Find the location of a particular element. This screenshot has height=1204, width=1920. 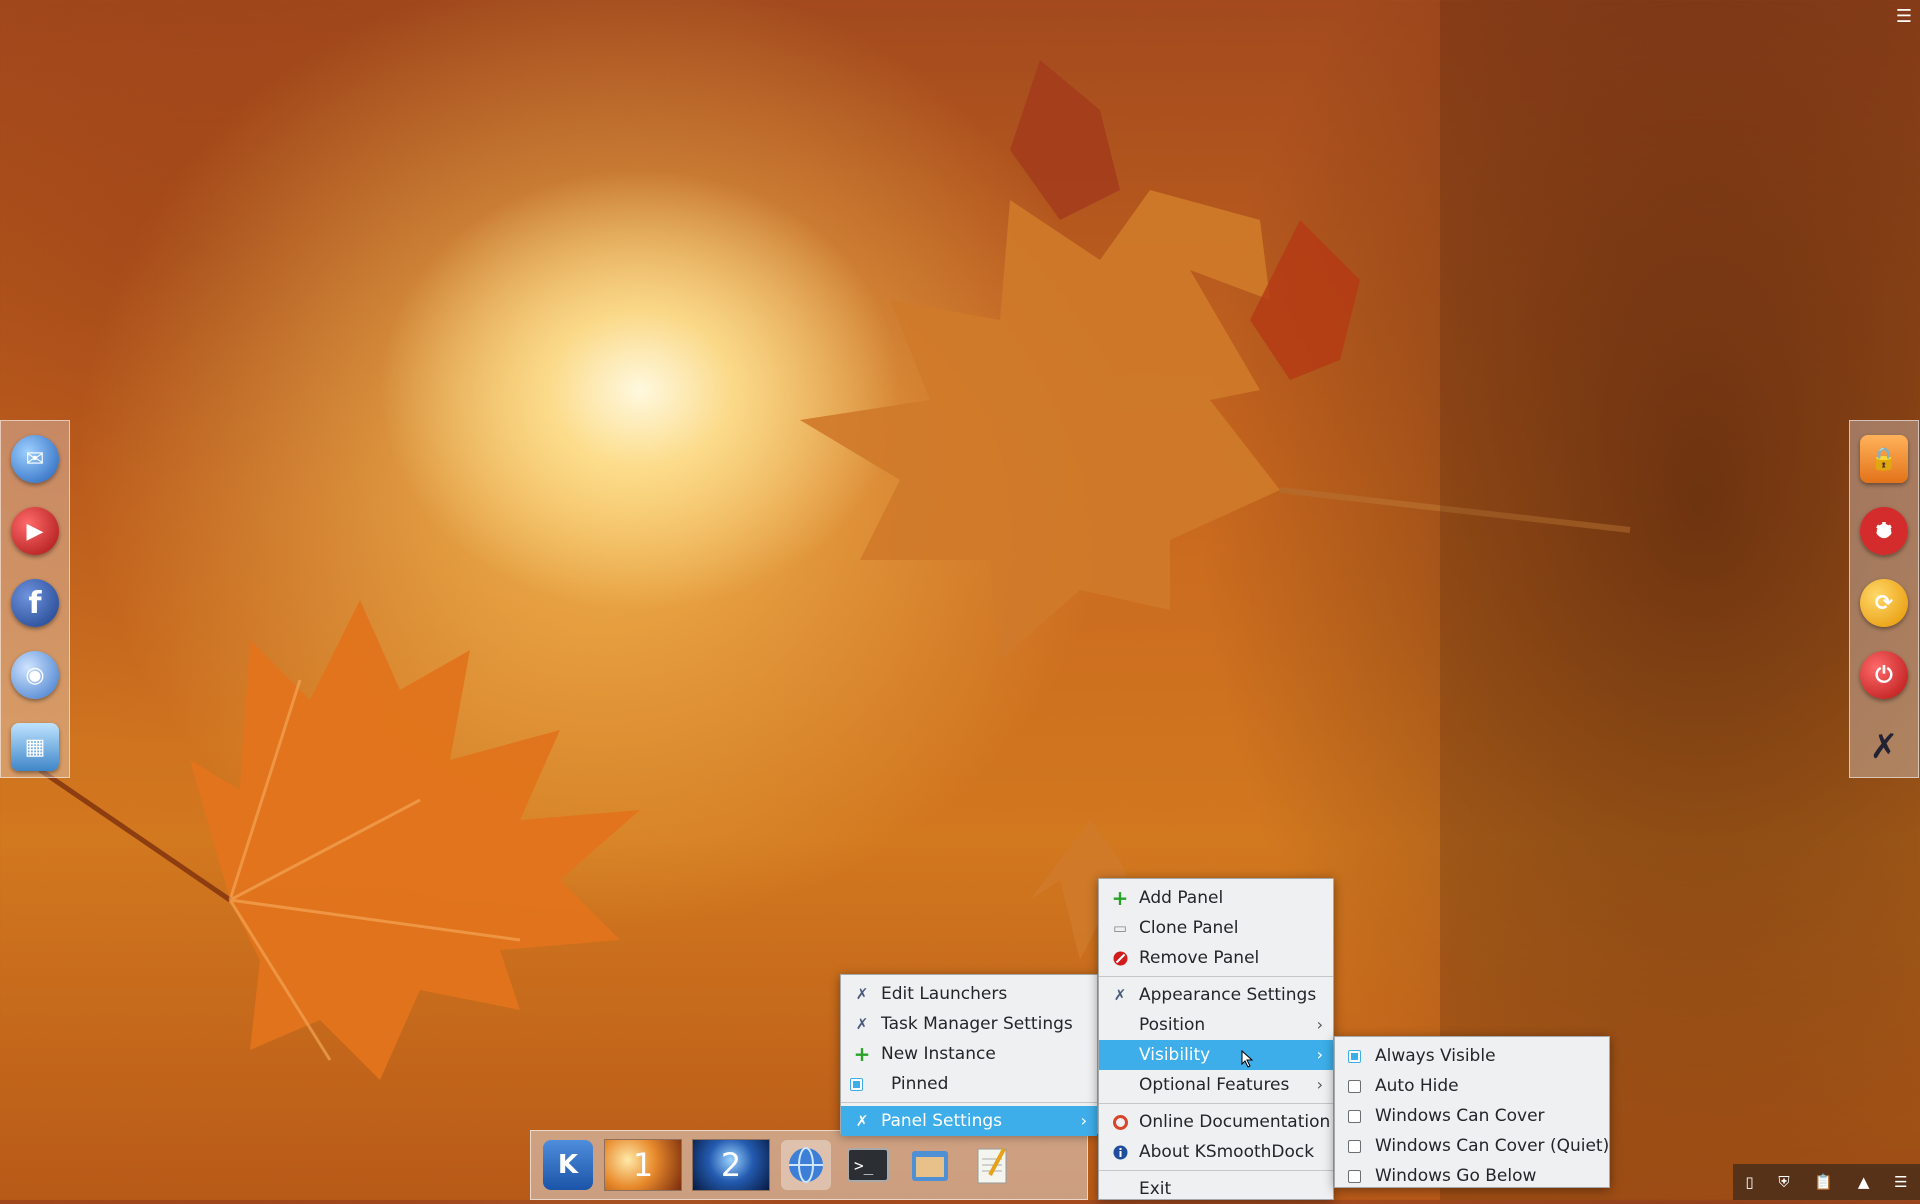

menu-item-label: Edit Launchers is located at coordinates (944, 994).